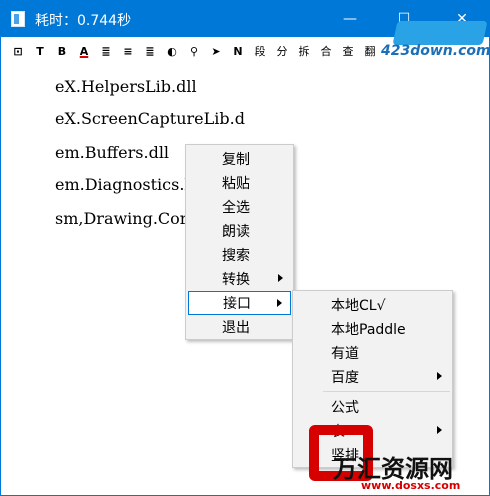 The width and height of the screenshot is (490, 496). What do you see at coordinates (18, 19) in the screenshot?
I see `app-icon` at bounding box center [18, 19].